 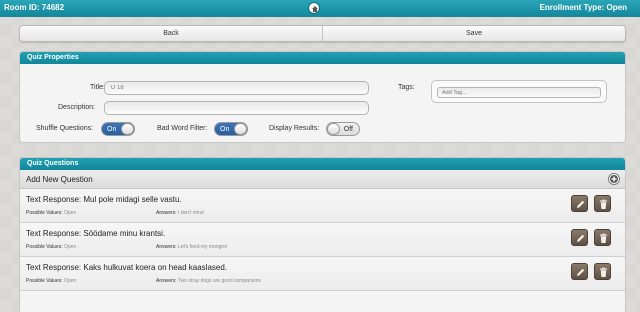 I want to click on display-results-toggle: Off, so click(x=343, y=129).